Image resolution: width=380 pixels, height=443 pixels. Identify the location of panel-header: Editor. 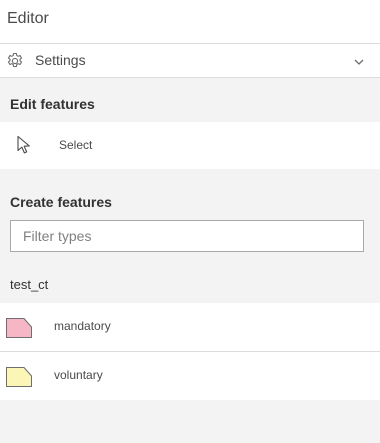
(190, 22).